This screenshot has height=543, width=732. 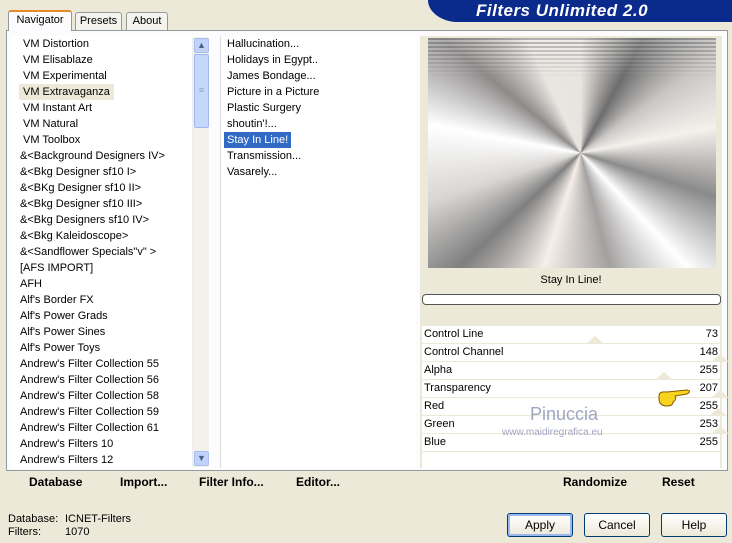 I want to click on category-item: &<Background Designers IV>, so click(x=111, y=156).